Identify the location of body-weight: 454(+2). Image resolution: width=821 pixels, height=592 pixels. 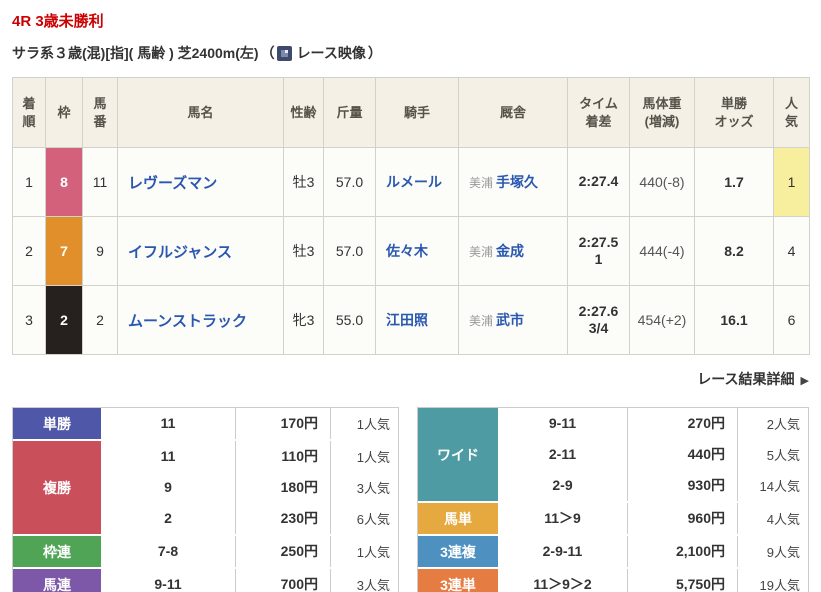
(662, 320).